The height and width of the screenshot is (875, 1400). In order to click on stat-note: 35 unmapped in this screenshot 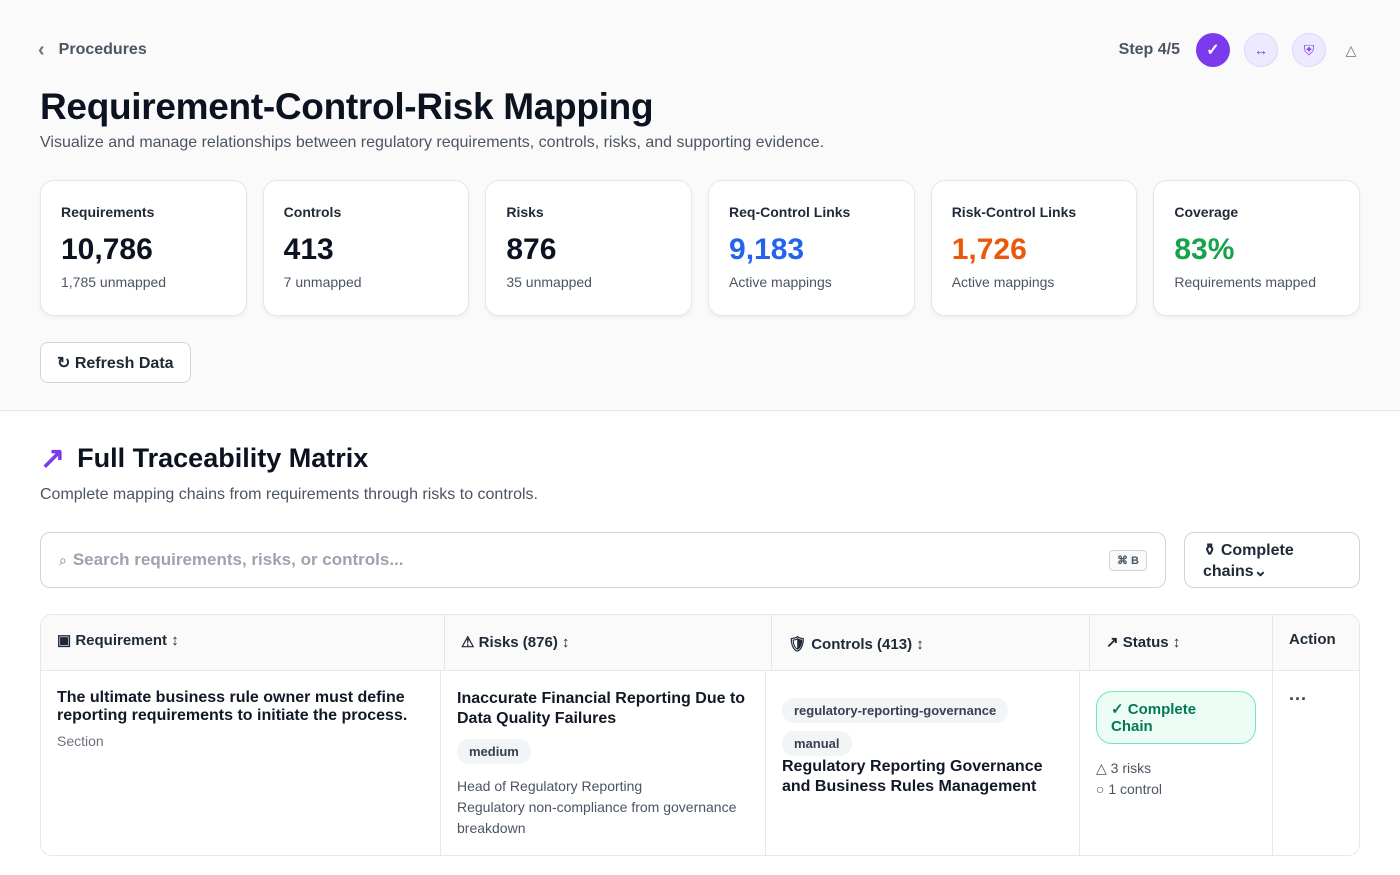, I will do `click(549, 282)`.